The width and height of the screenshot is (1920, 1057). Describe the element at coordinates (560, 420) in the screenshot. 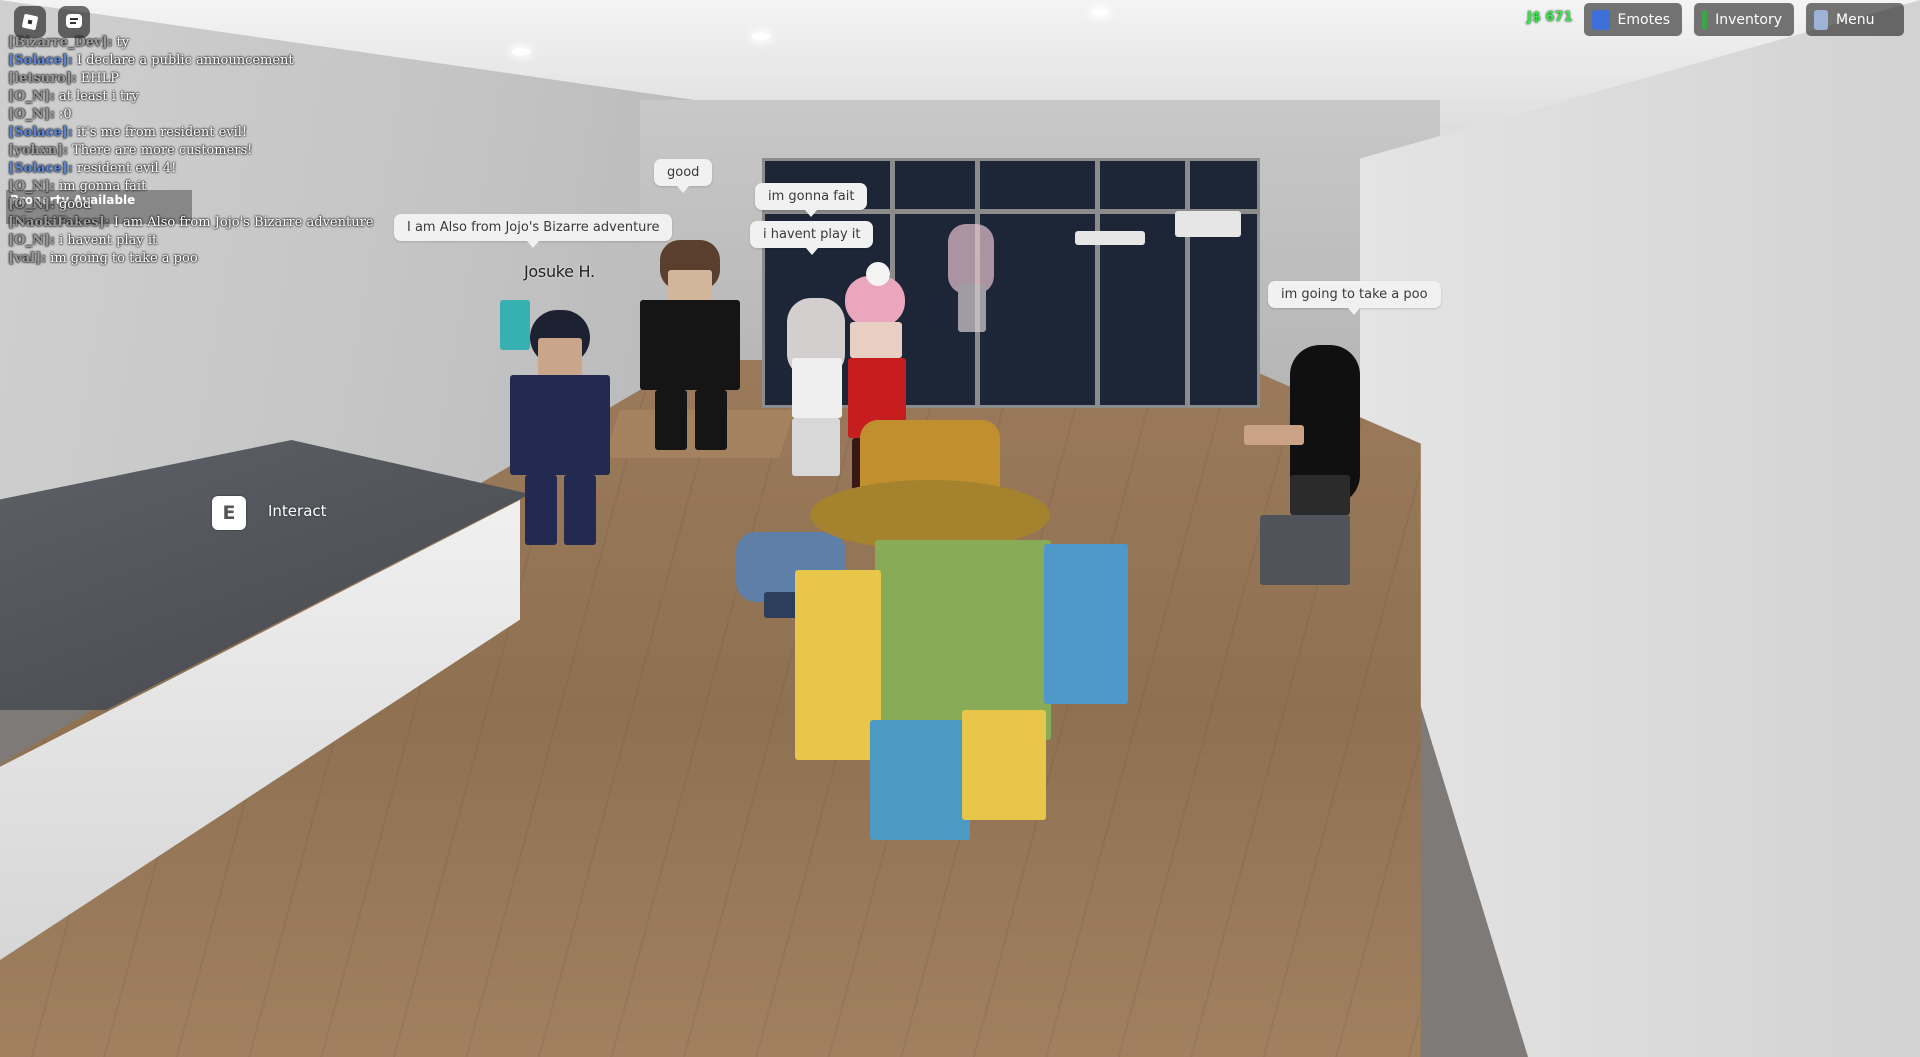

I see `character-josuke` at that location.